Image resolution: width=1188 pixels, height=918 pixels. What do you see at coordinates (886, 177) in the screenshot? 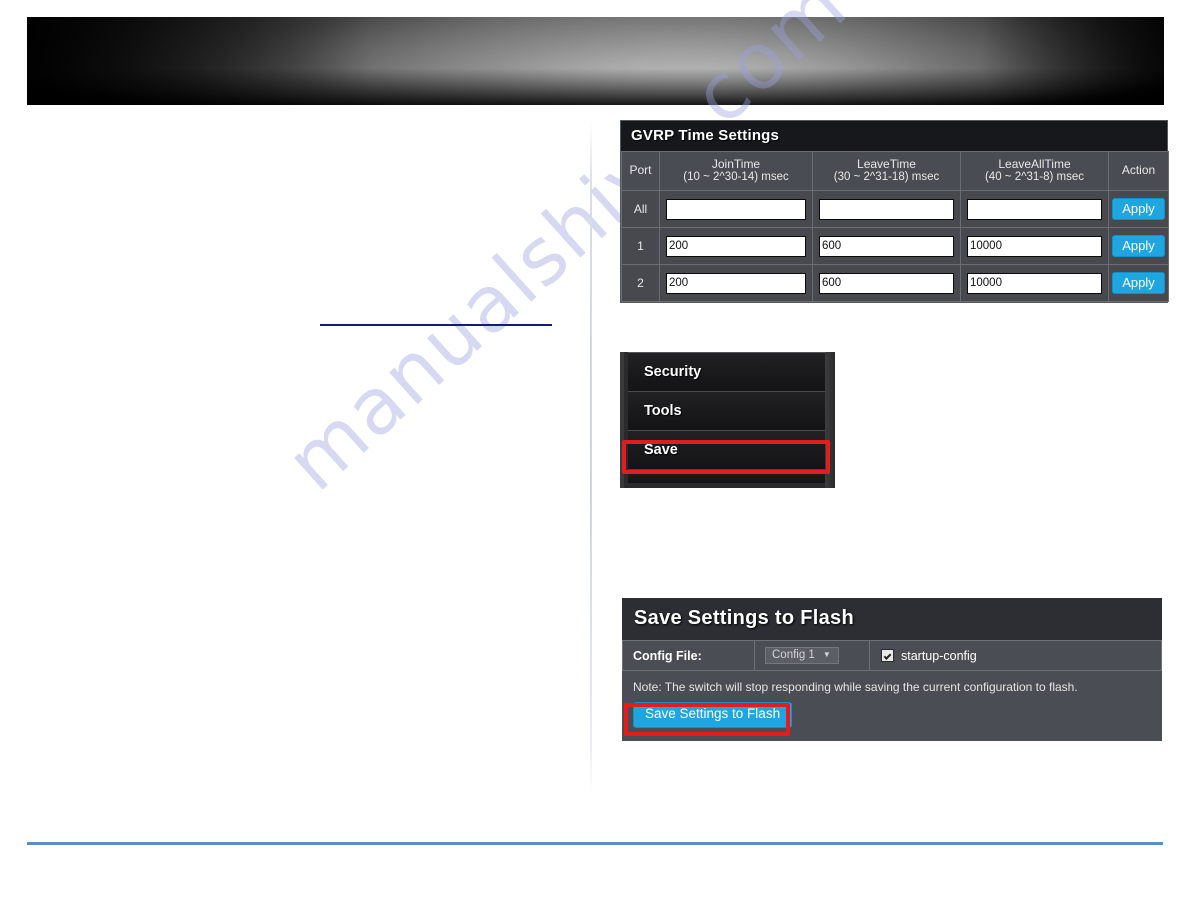
I see `gvrp-col-leavetime-range: (30 ~ 2^31-18) msec` at bounding box center [886, 177].